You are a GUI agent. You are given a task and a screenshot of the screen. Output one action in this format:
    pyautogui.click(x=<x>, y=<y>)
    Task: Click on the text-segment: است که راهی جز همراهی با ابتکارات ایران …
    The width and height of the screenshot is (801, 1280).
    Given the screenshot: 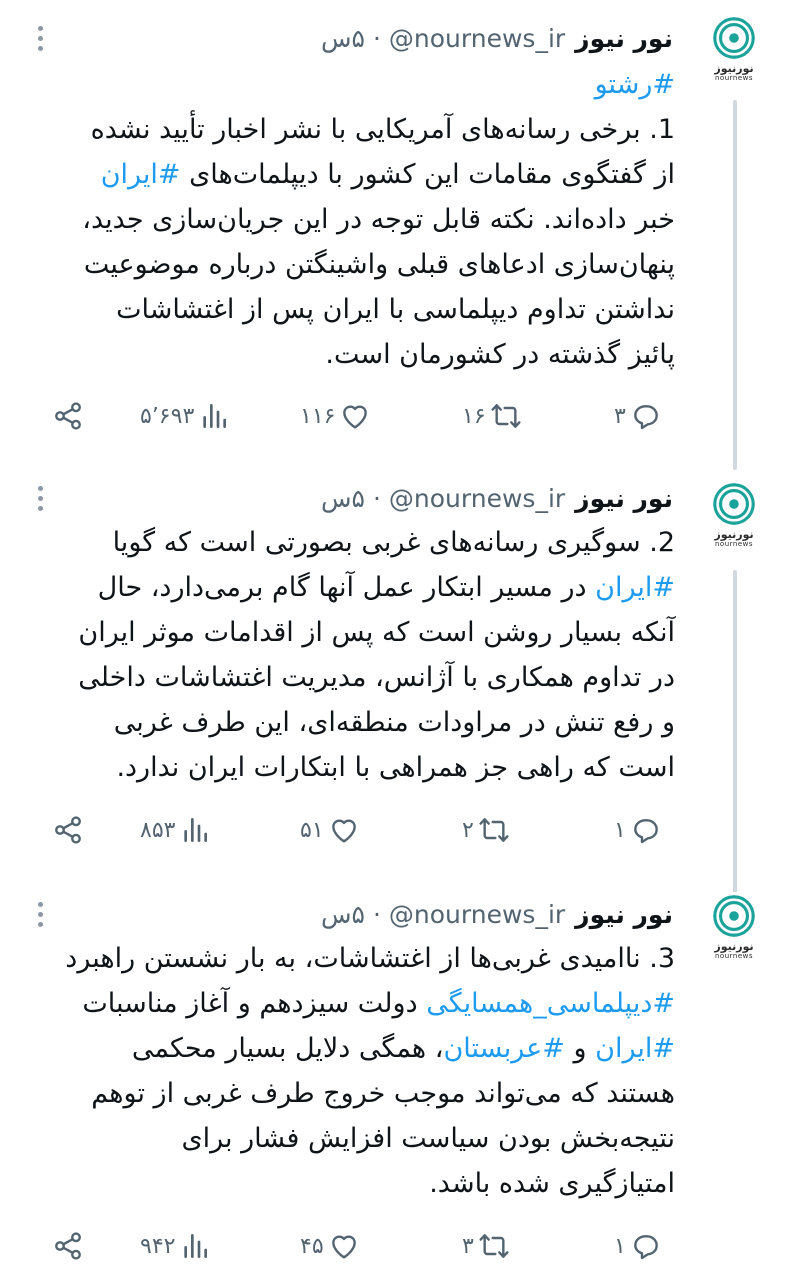 What is the action you would take?
    pyautogui.click(x=395, y=767)
    